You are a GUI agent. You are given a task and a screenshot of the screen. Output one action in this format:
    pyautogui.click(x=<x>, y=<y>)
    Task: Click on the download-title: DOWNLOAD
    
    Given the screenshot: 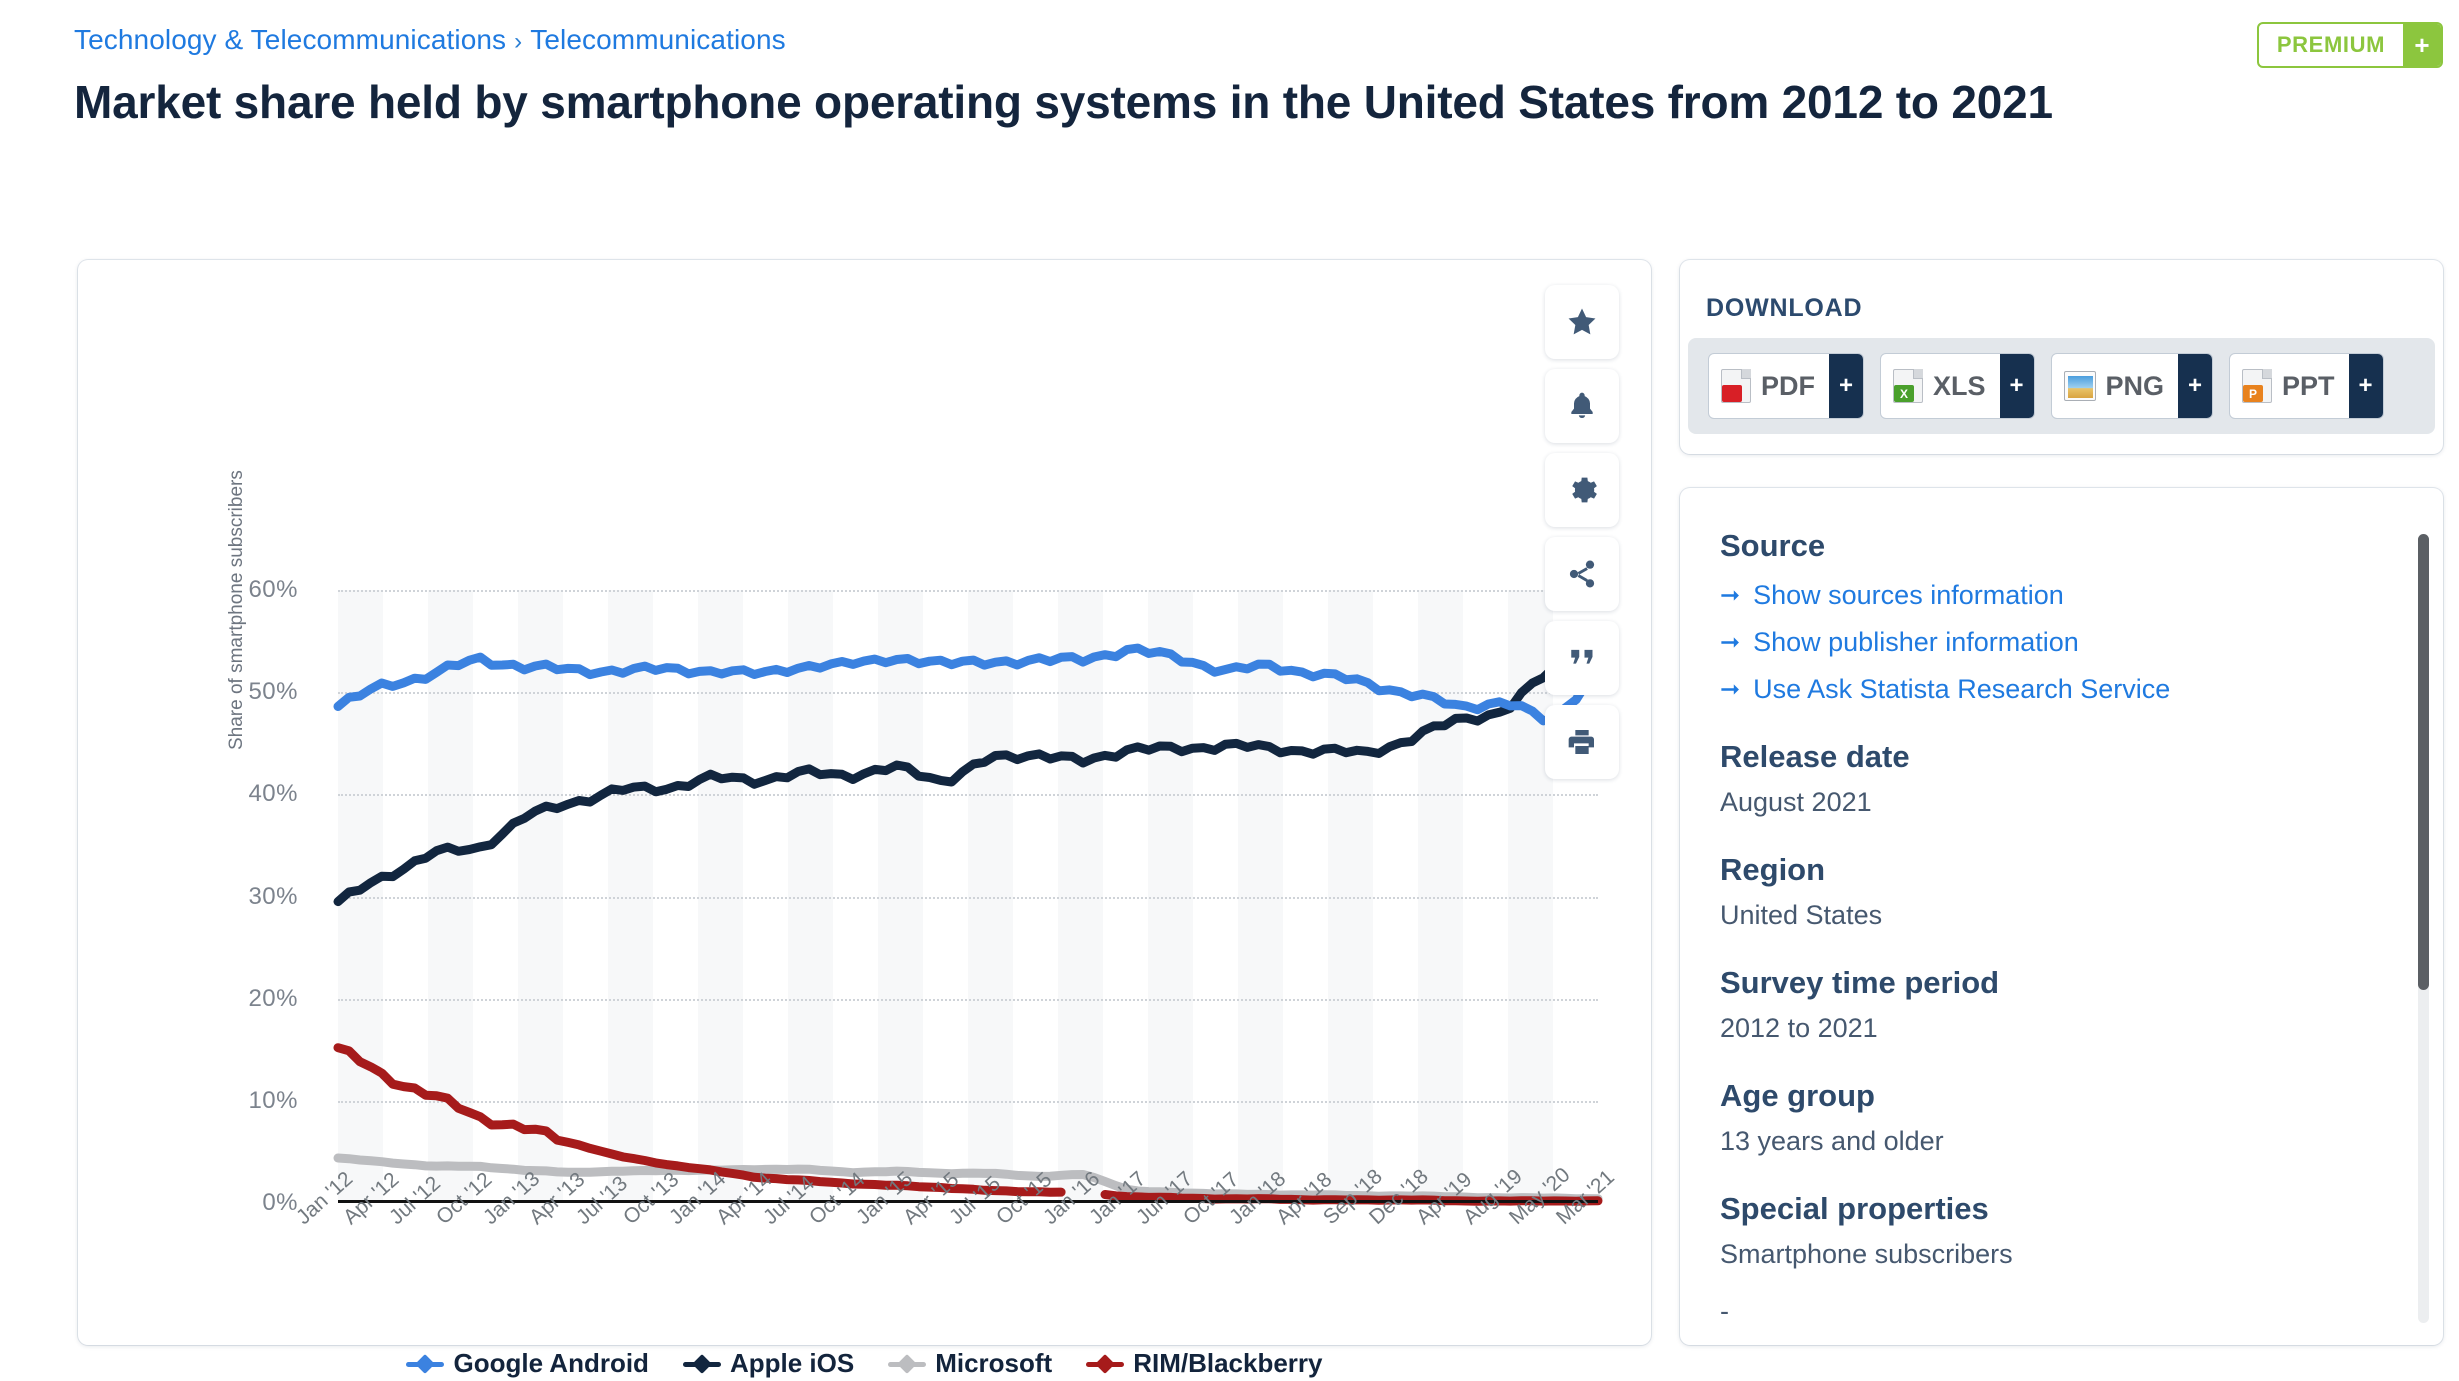 What is the action you would take?
    pyautogui.click(x=1784, y=308)
    